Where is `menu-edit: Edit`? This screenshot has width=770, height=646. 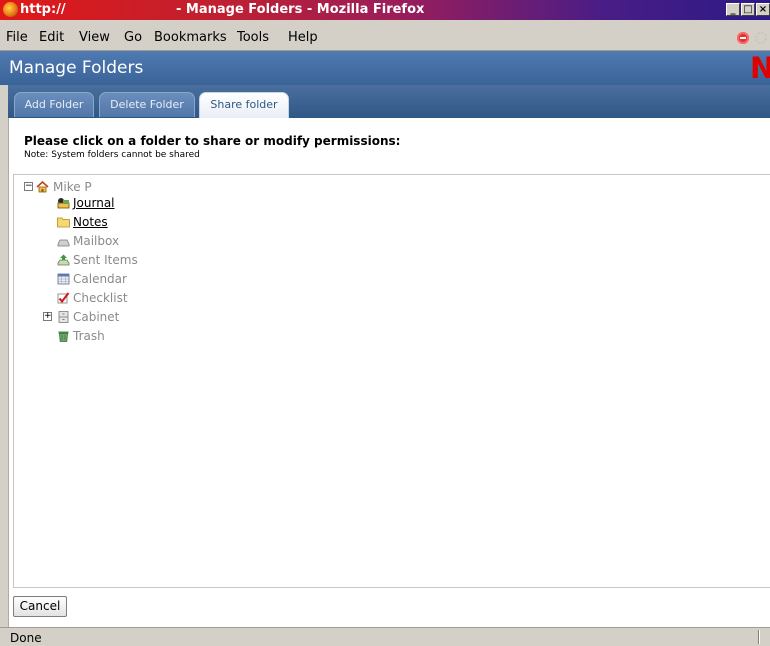 menu-edit: Edit is located at coordinates (51, 37).